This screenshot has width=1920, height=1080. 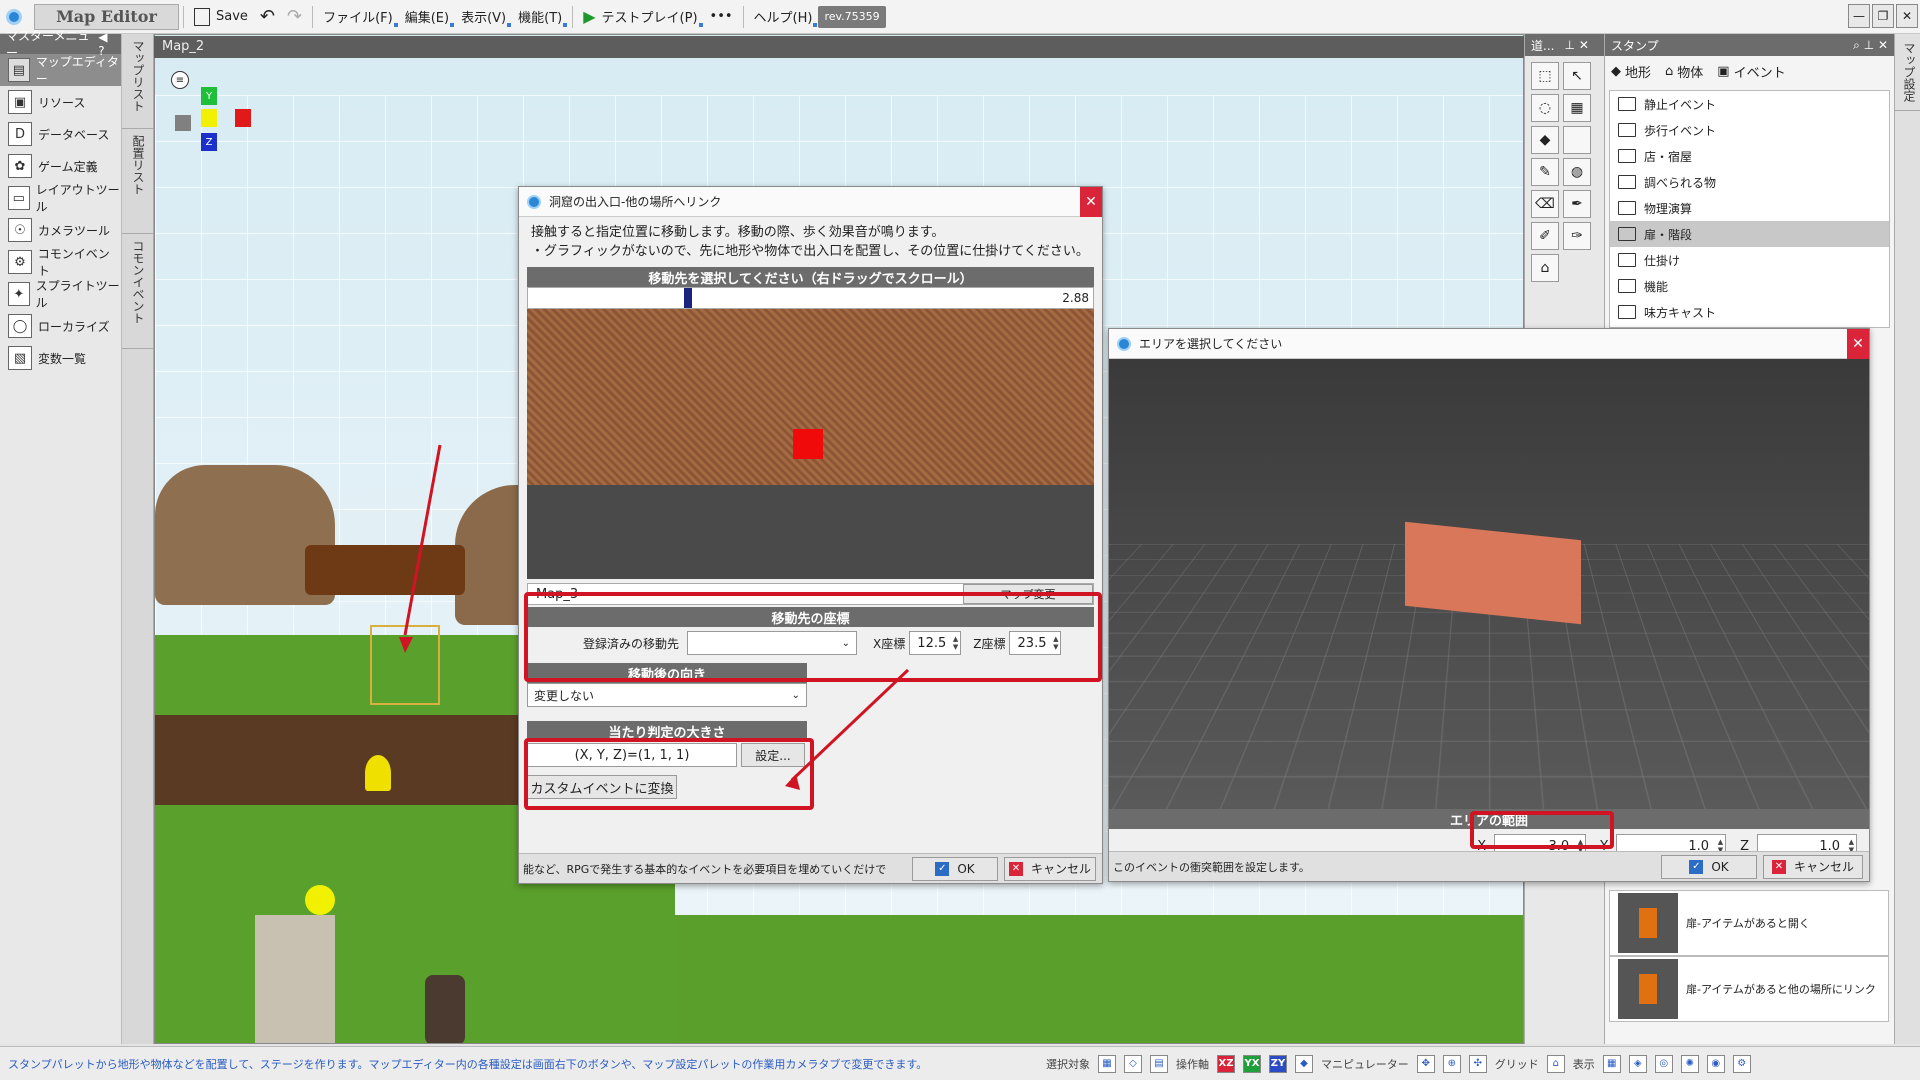 I want to click on blank-tool-icon, so click(x=1577, y=140).